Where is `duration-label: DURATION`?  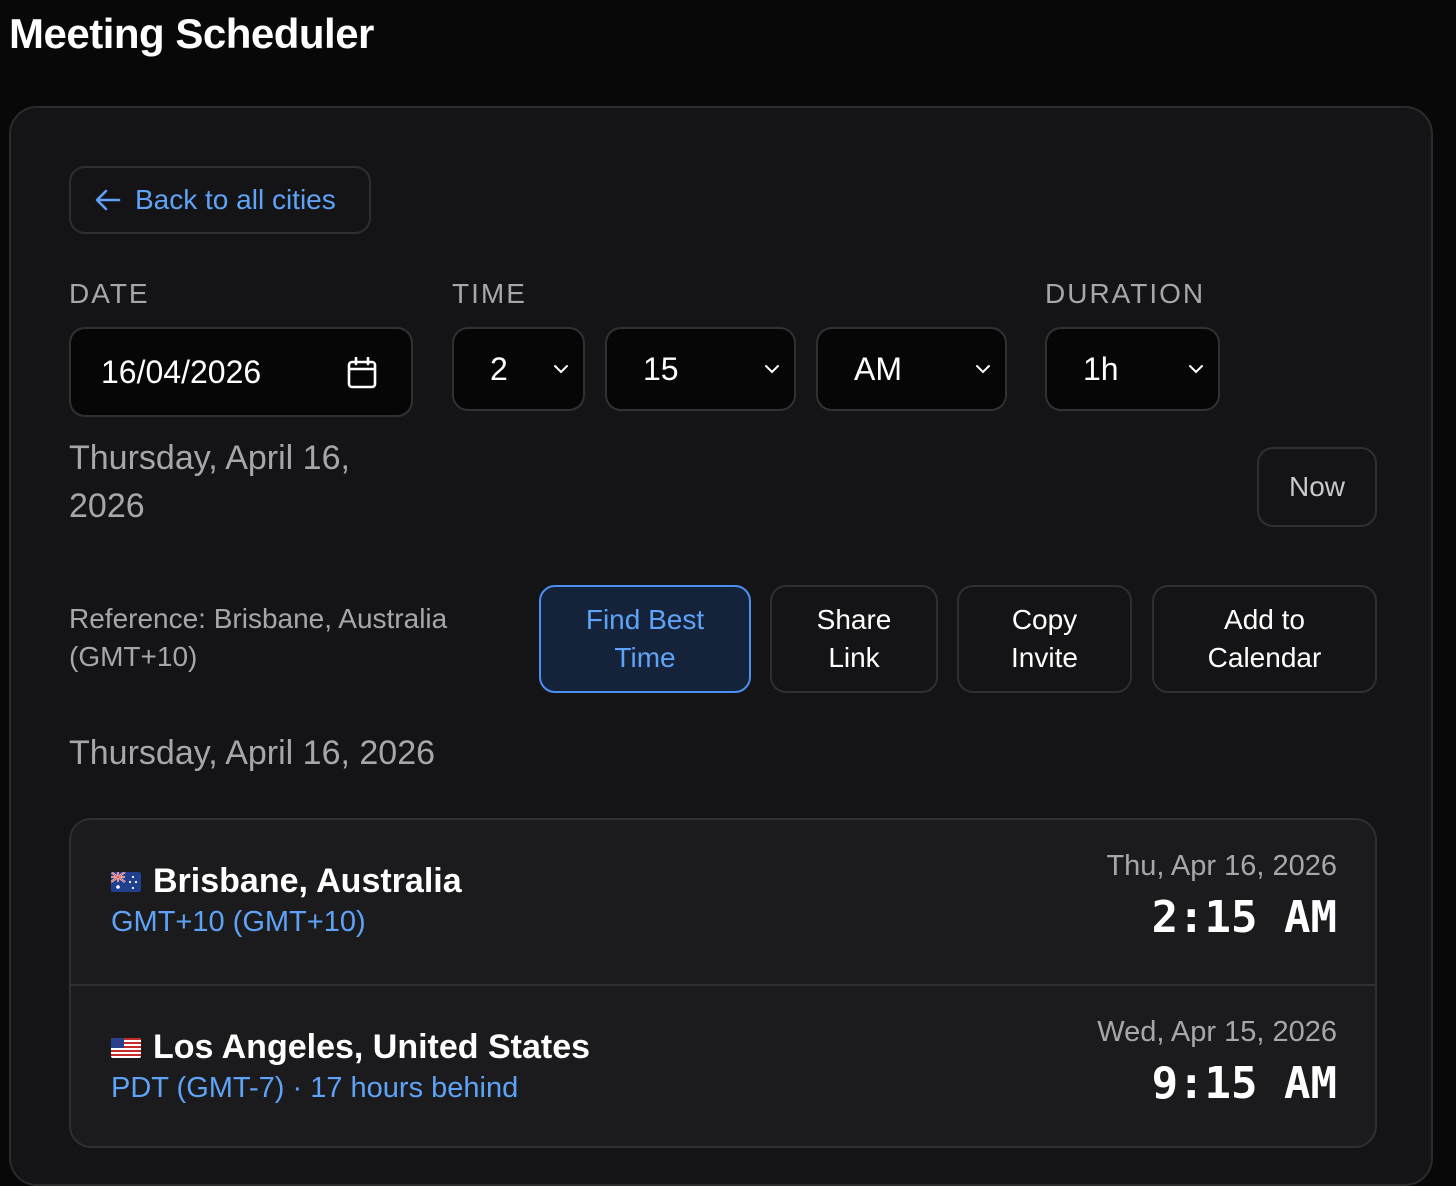
duration-label: DURATION is located at coordinates (1125, 293).